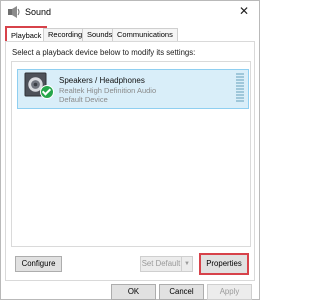 The image size is (320, 300). I want to click on device-status: Default Device, so click(83, 99).